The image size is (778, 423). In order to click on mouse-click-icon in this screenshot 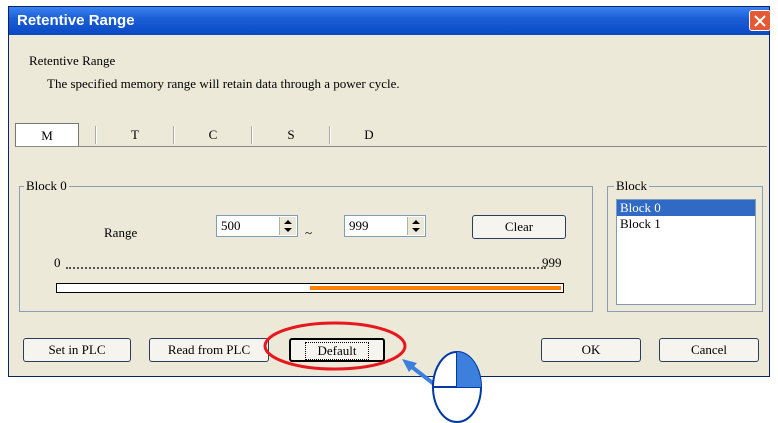, I will do `click(457, 387)`.